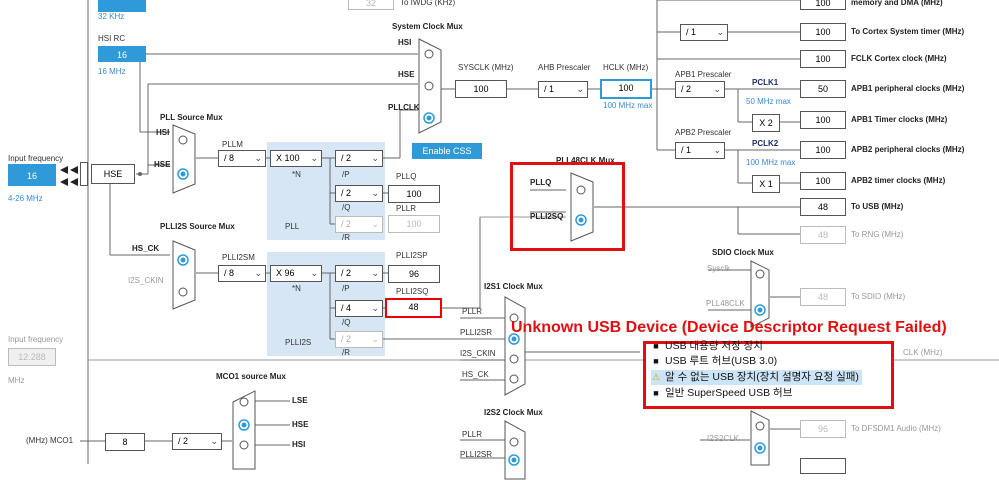 The width and height of the screenshot is (999, 480). Describe the element at coordinates (760, 438) in the screenshot. I see `dfsdm-clock-mux` at that location.